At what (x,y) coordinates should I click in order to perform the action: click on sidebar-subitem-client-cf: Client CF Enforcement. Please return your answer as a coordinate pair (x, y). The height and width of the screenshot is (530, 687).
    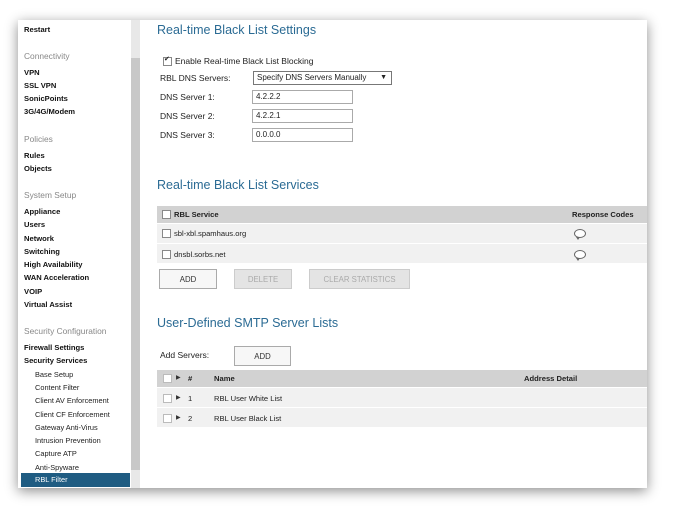
    Looking at the image, I should click on (72, 414).